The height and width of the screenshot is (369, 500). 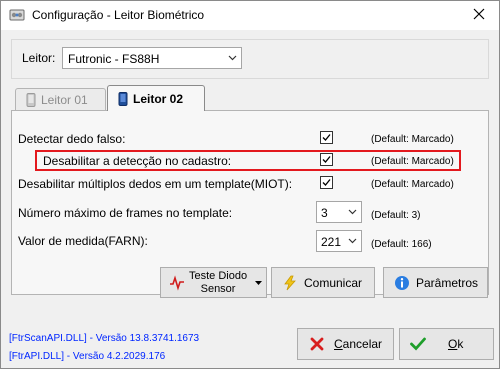 What do you see at coordinates (331, 242) in the screenshot?
I see `farn-value: 221` at bounding box center [331, 242].